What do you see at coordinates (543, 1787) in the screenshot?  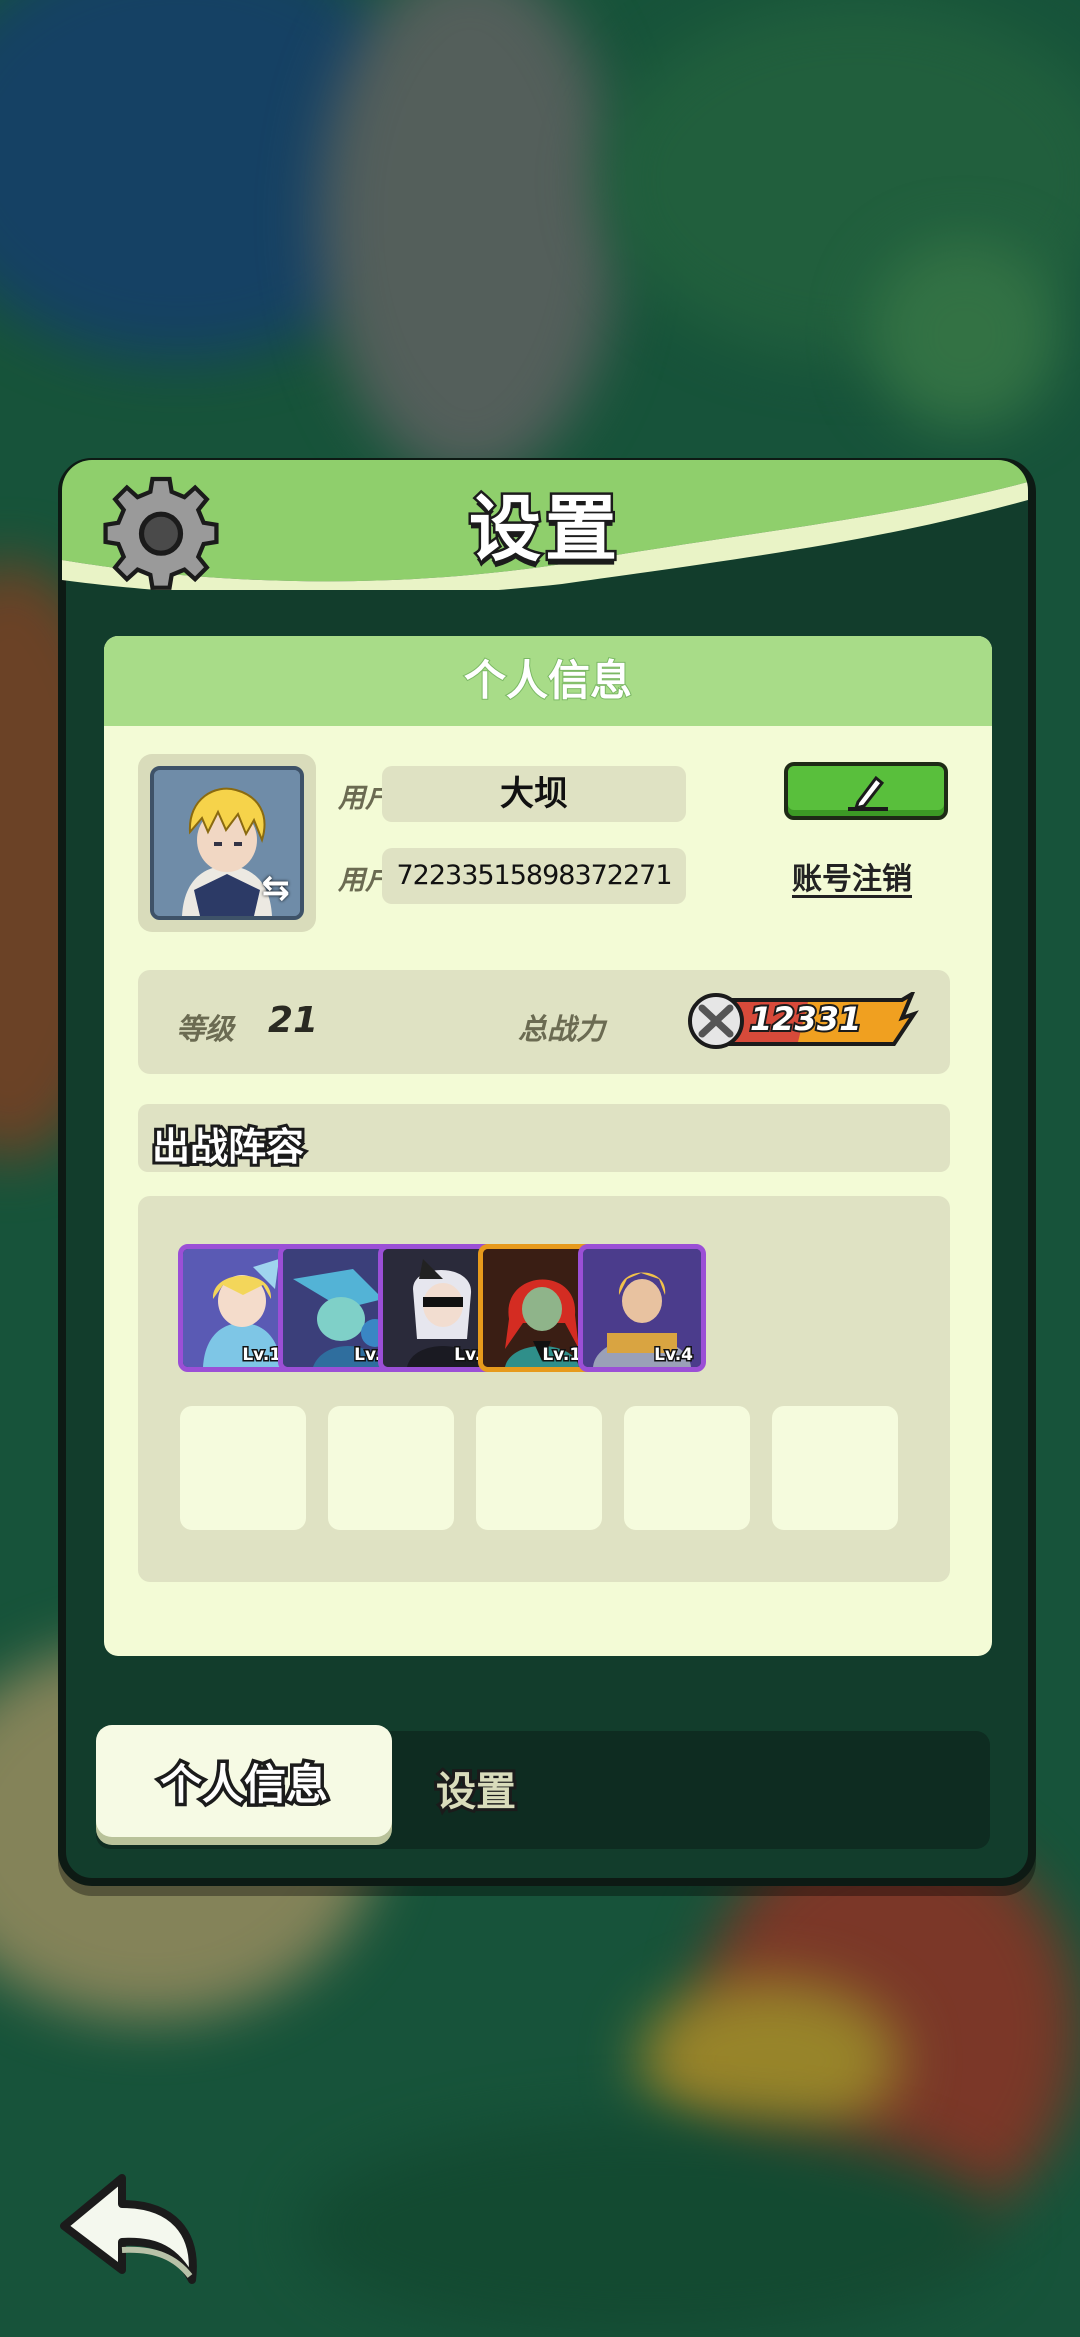 I see `tab-bar: 个人信息 设置` at bounding box center [543, 1787].